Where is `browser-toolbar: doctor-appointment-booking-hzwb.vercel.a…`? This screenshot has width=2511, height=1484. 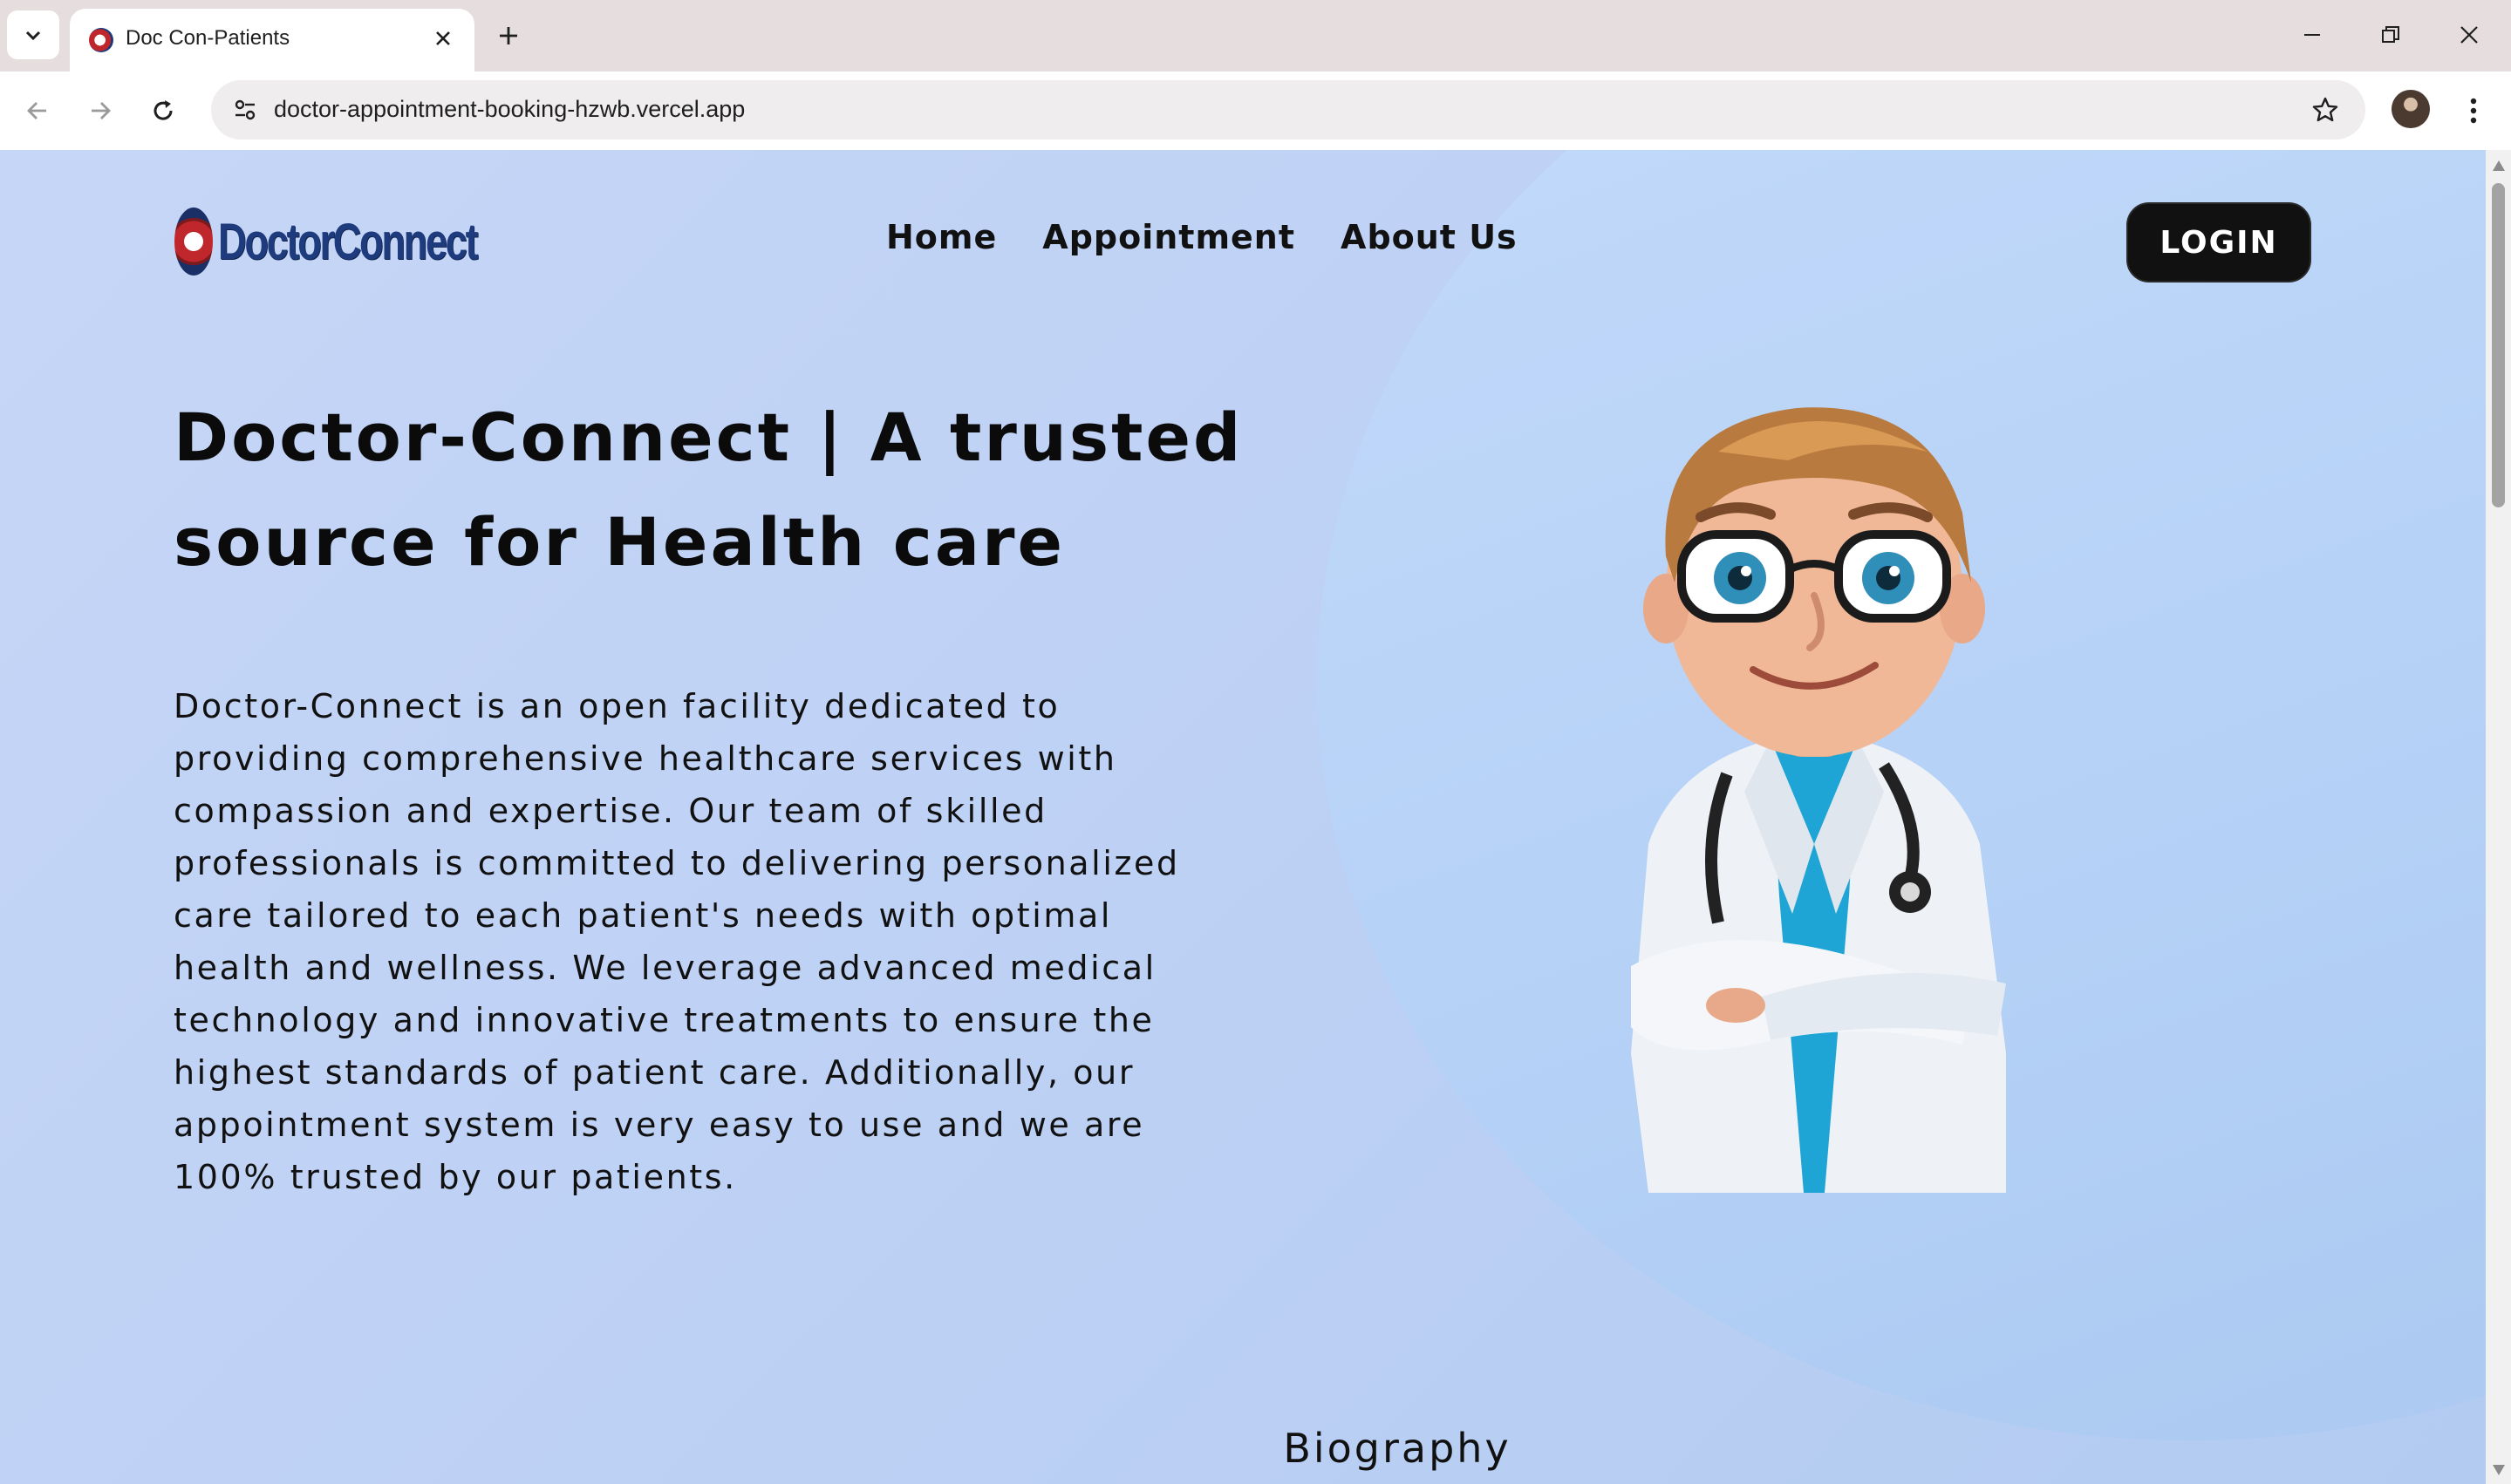
browser-toolbar: doctor-appointment-booking-hzwb.vercel.a… is located at coordinates (1255, 111).